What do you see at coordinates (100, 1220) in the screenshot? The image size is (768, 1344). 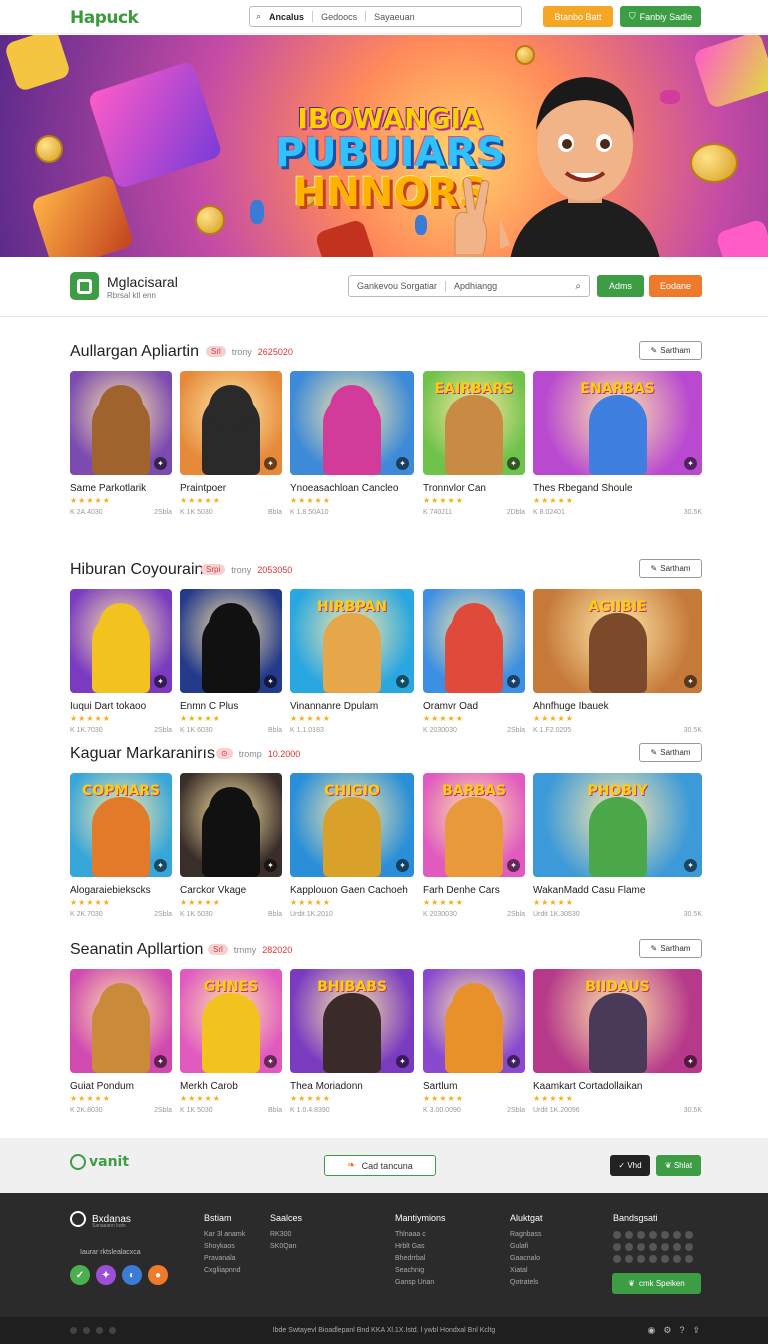 I see `footer-brand: Bxdanas Sanaaann kotn` at bounding box center [100, 1220].